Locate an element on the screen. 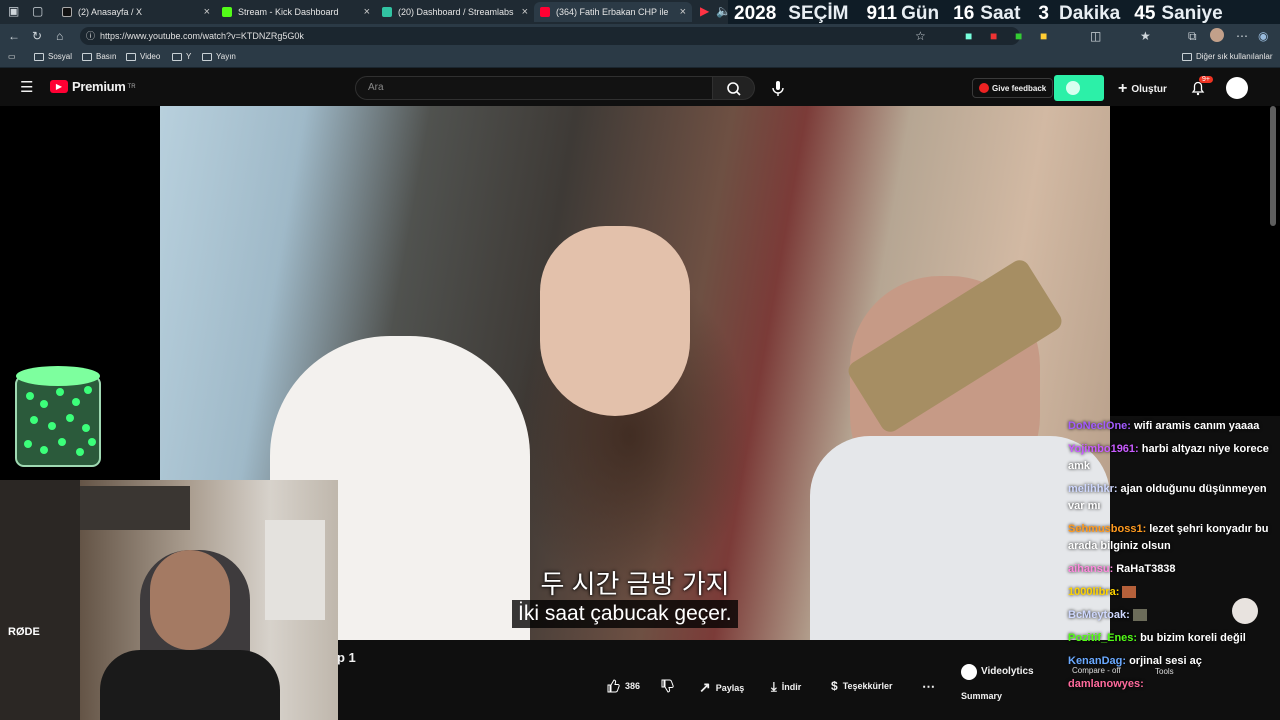 The width and height of the screenshot is (1280, 720). thanks-label: Teşekkürler is located at coordinates (867, 686).